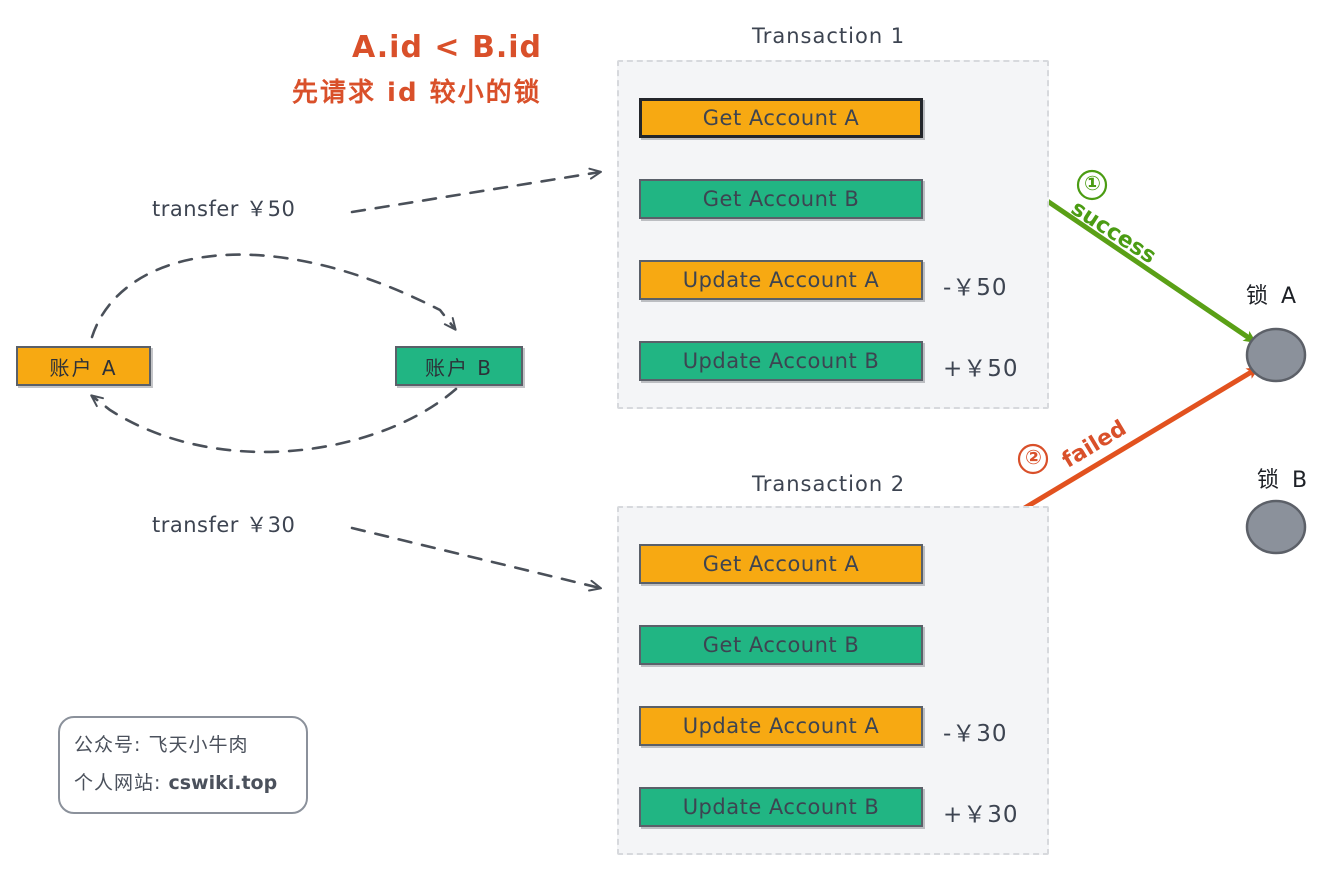 The width and height of the screenshot is (1336, 870). Describe the element at coordinates (975, 288) in the screenshot. I see `t1-step-3-amount: -￥50` at that location.